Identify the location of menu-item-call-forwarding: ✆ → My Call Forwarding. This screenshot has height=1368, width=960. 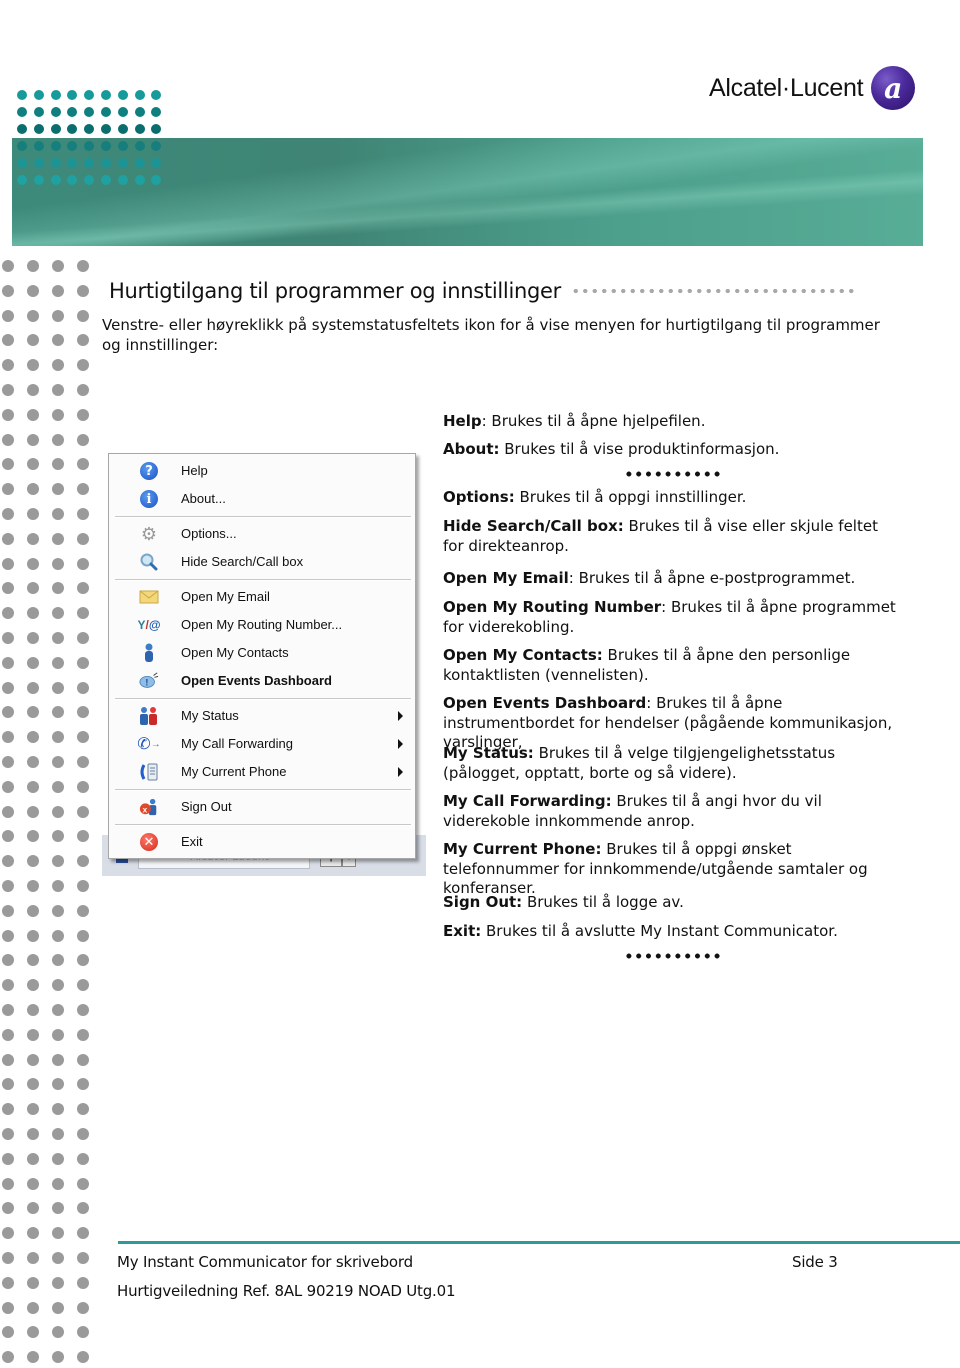
(262, 743).